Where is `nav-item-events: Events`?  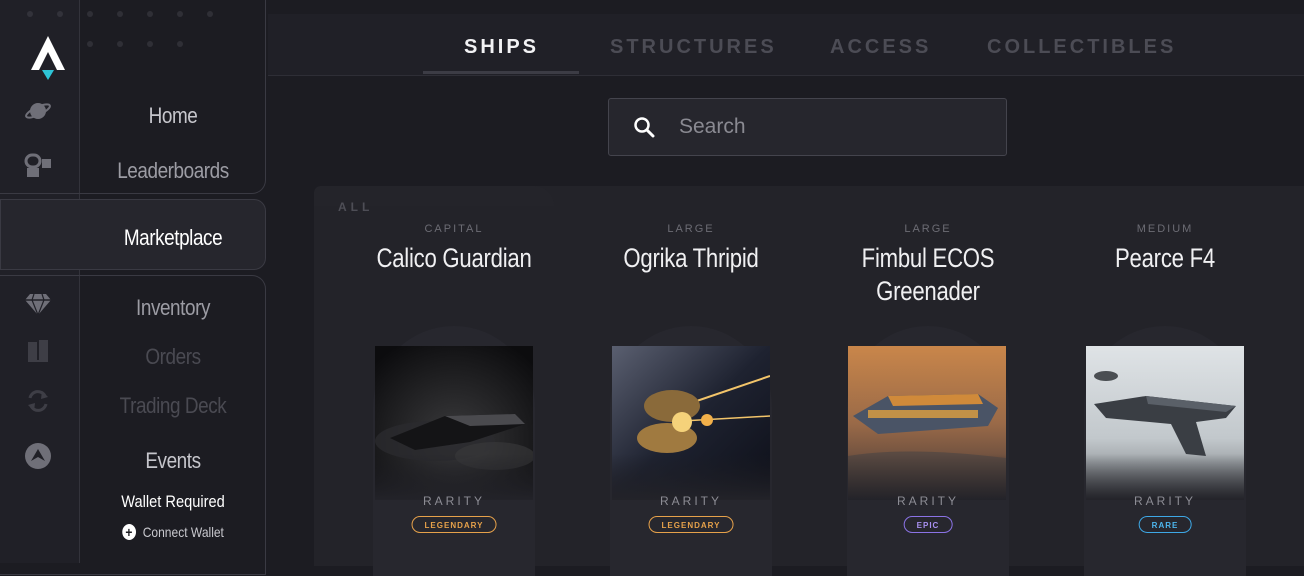 nav-item-events: Events is located at coordinates (173, 461).